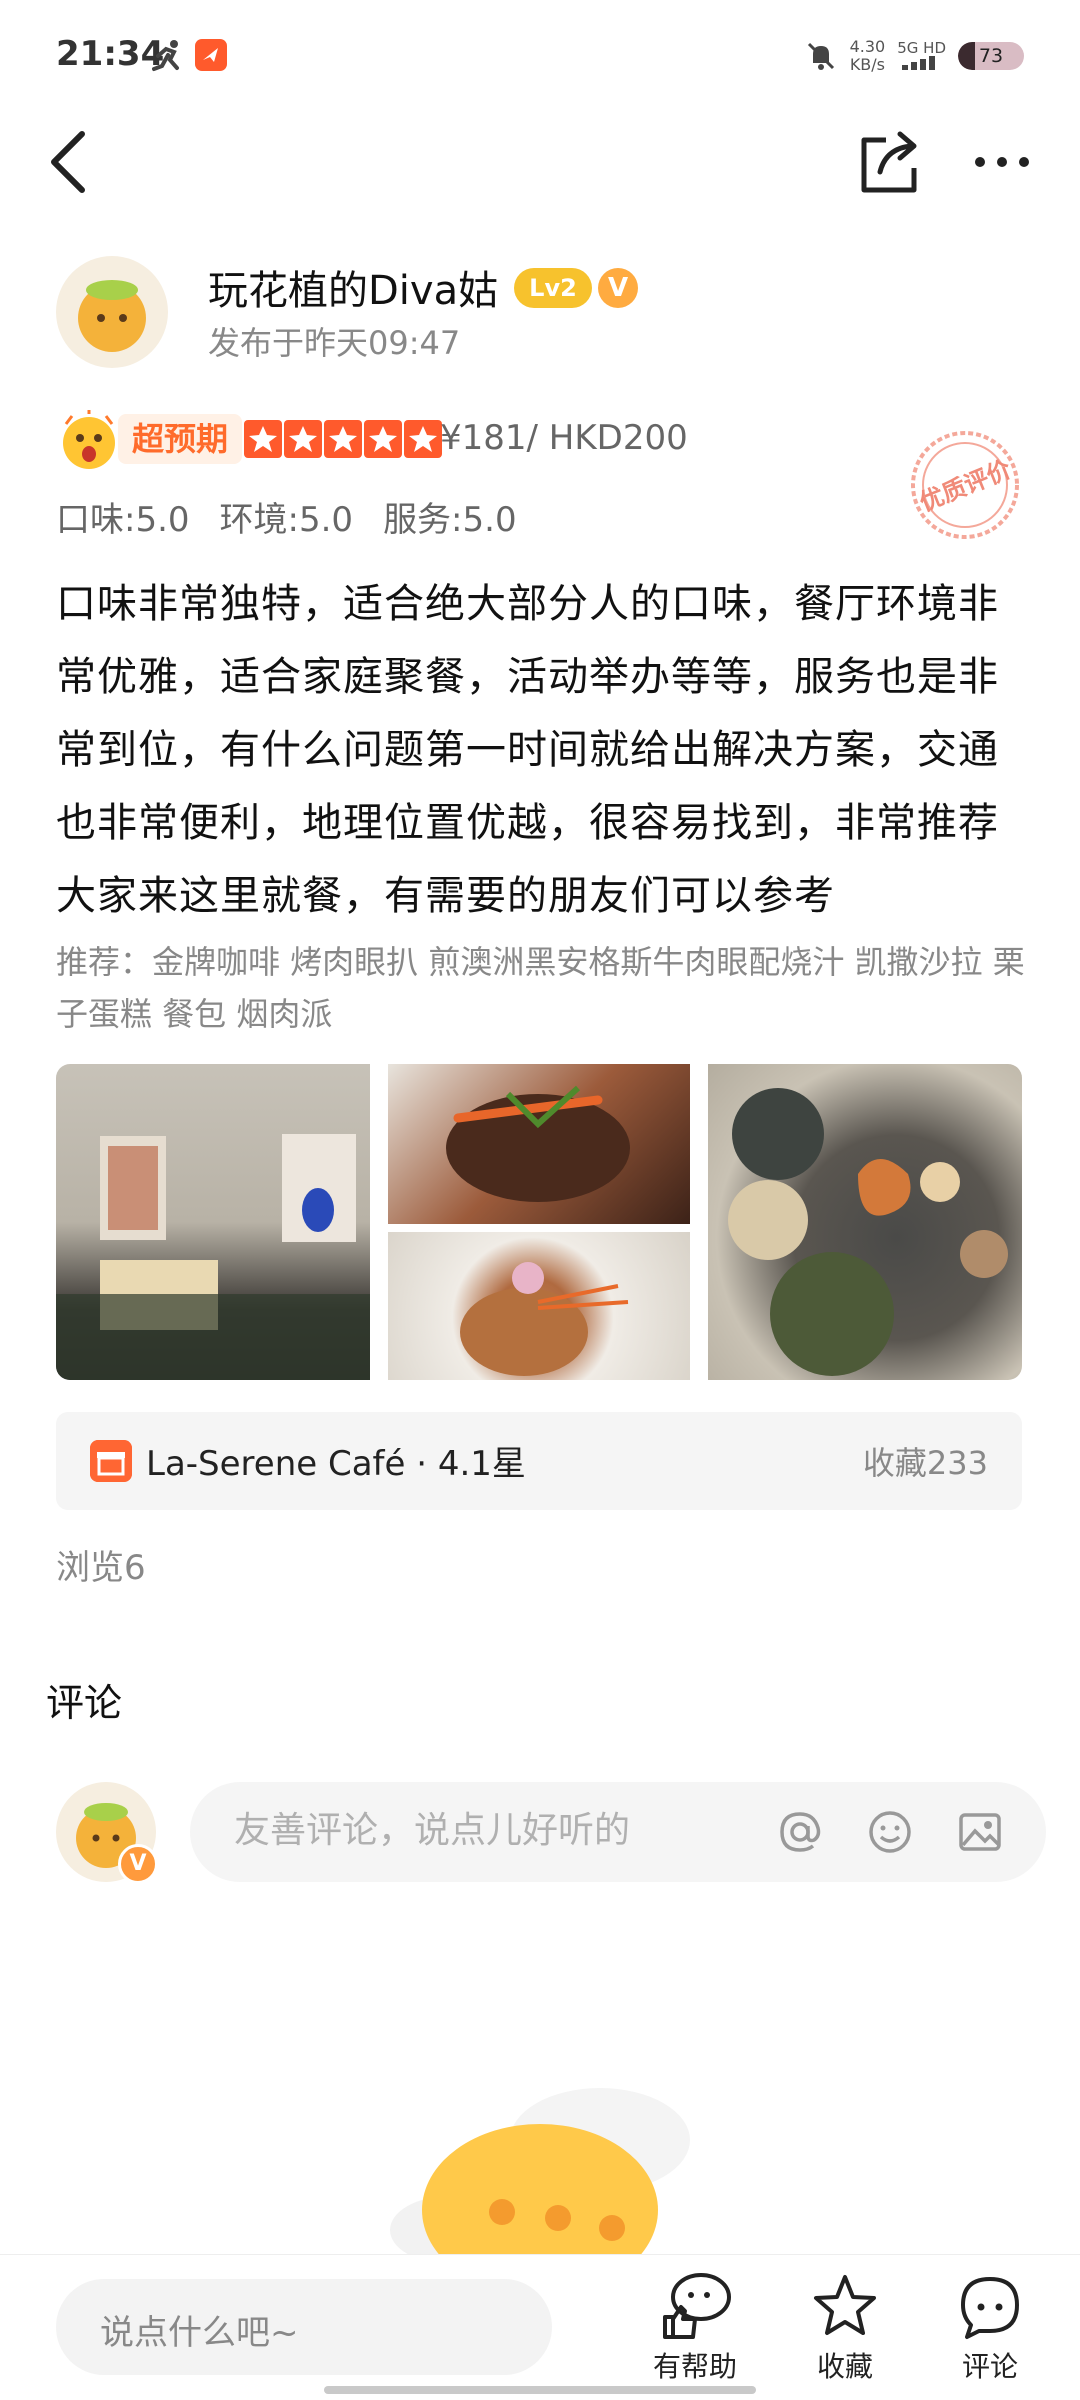  Describe the element at coordinates (199, 2333) in the screenshot. I see `quick-comment-placeholder: 说点什么吧~` at that location.